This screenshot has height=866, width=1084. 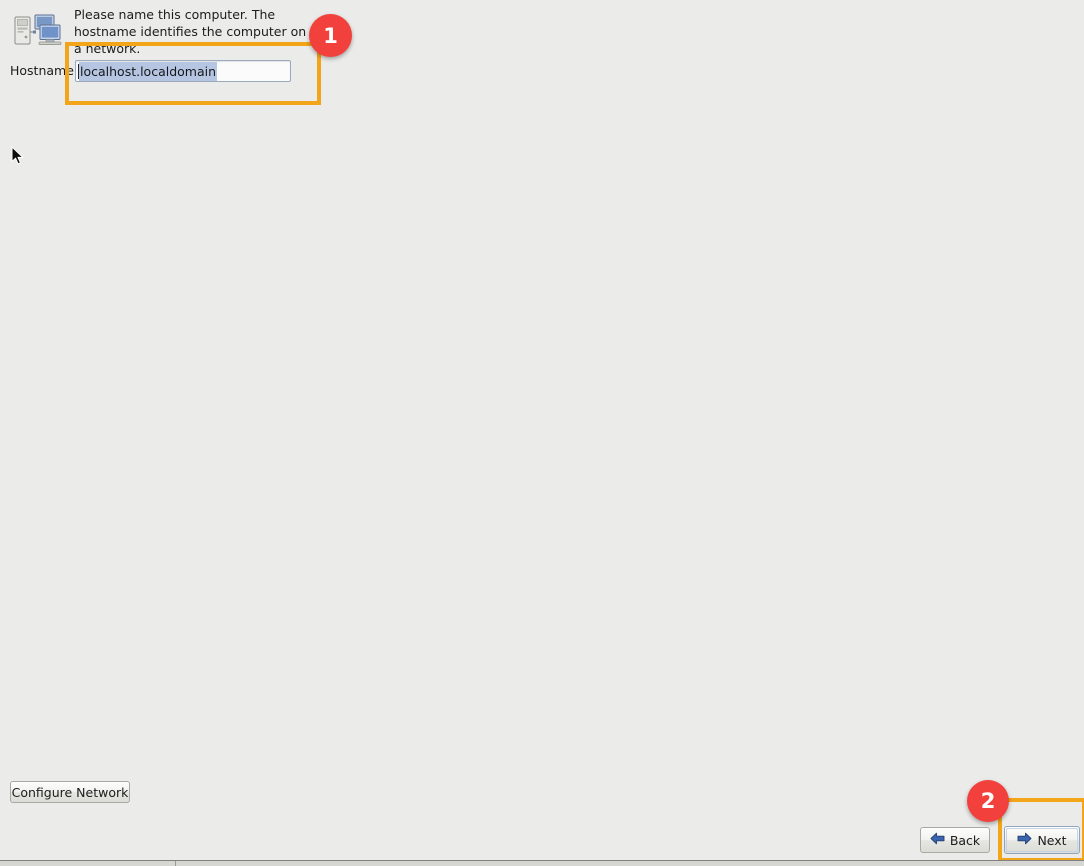 I want to click on arrow-right-icon, so click(x=1024, y=840).